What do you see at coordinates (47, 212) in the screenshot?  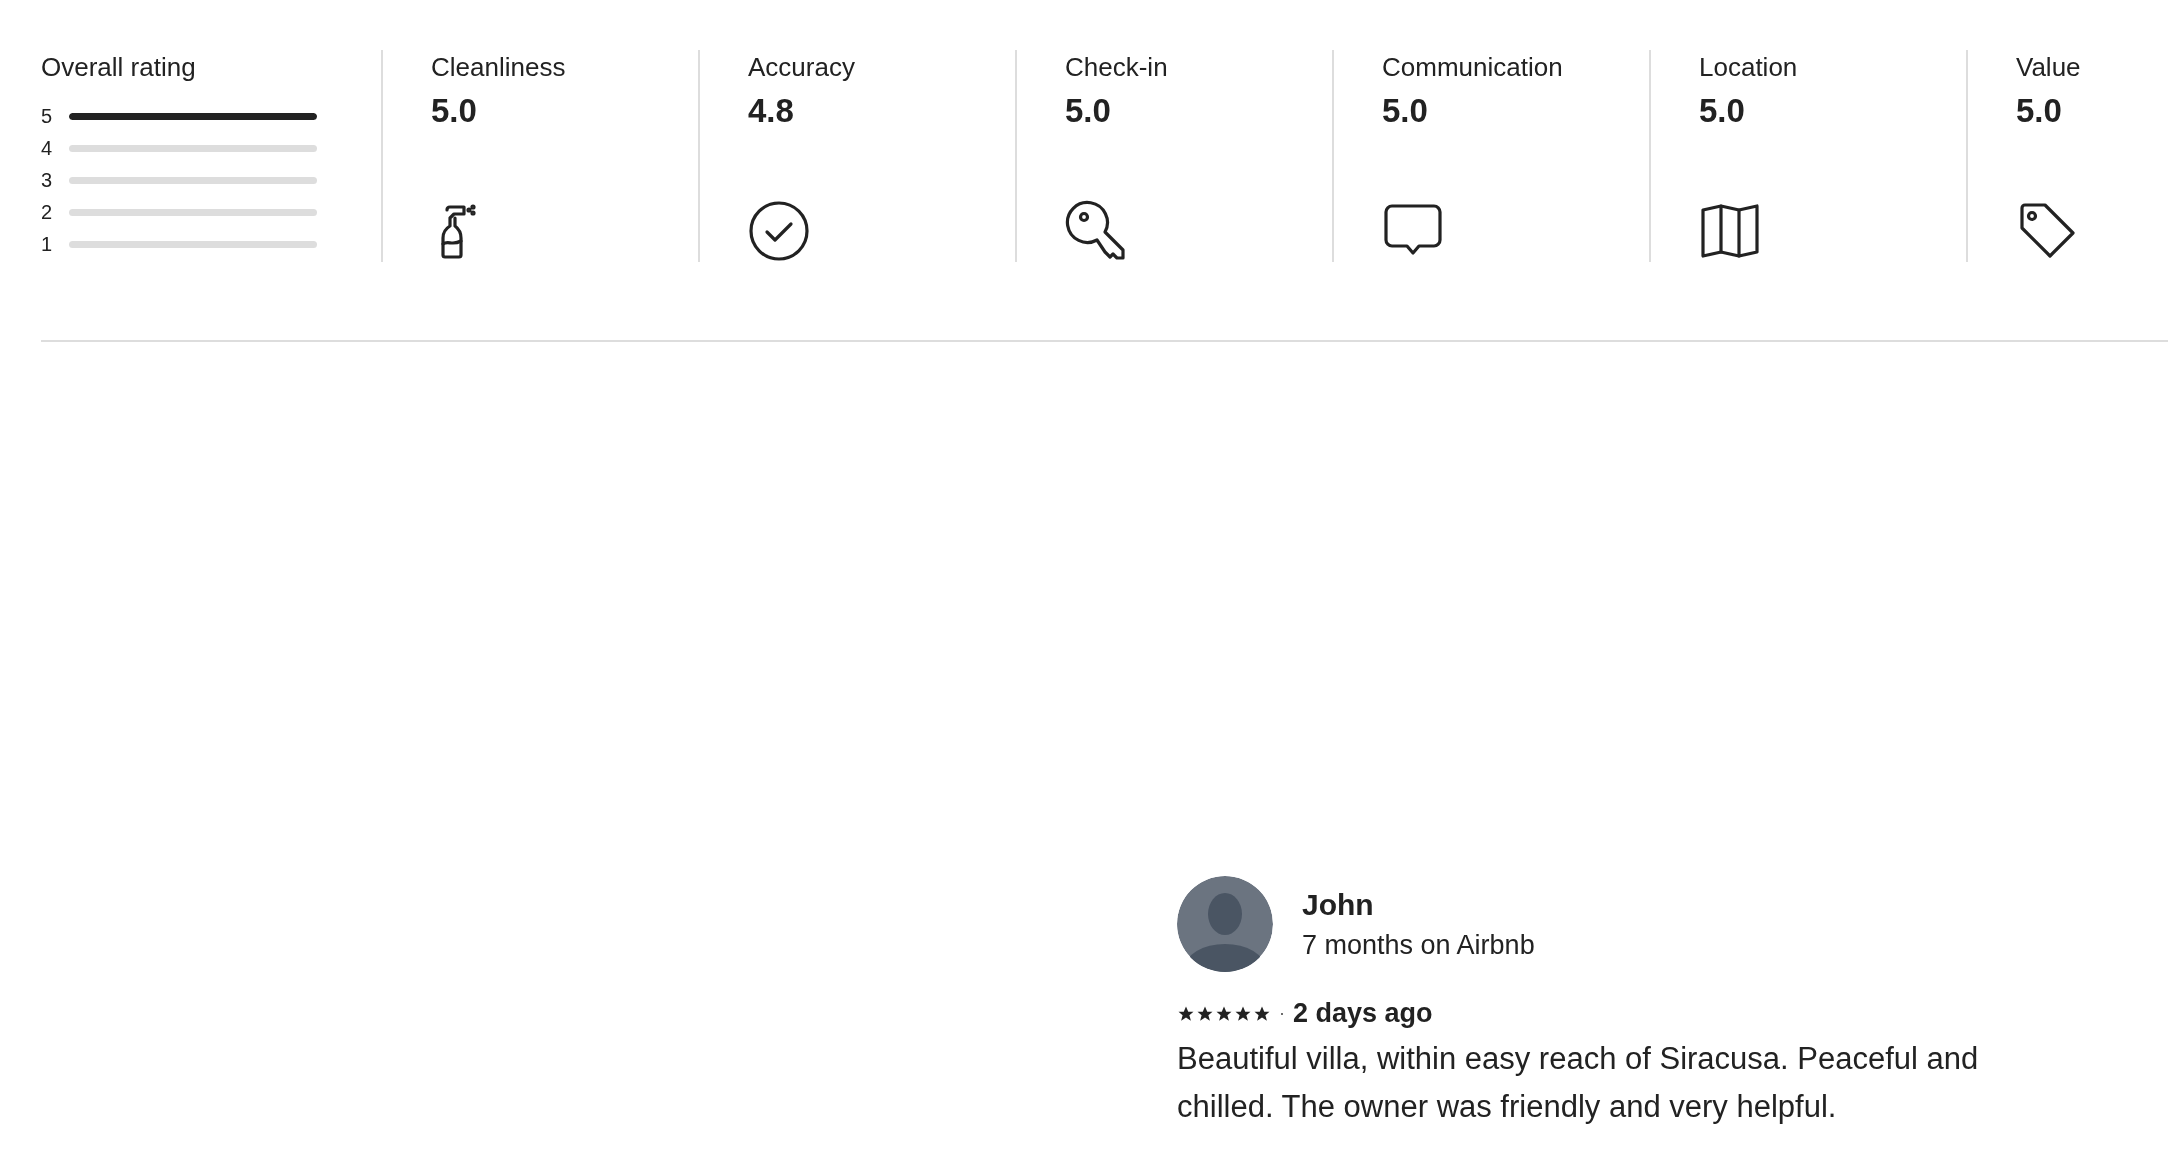 I see `rating-number: 2` at bounding box center [47, 212].